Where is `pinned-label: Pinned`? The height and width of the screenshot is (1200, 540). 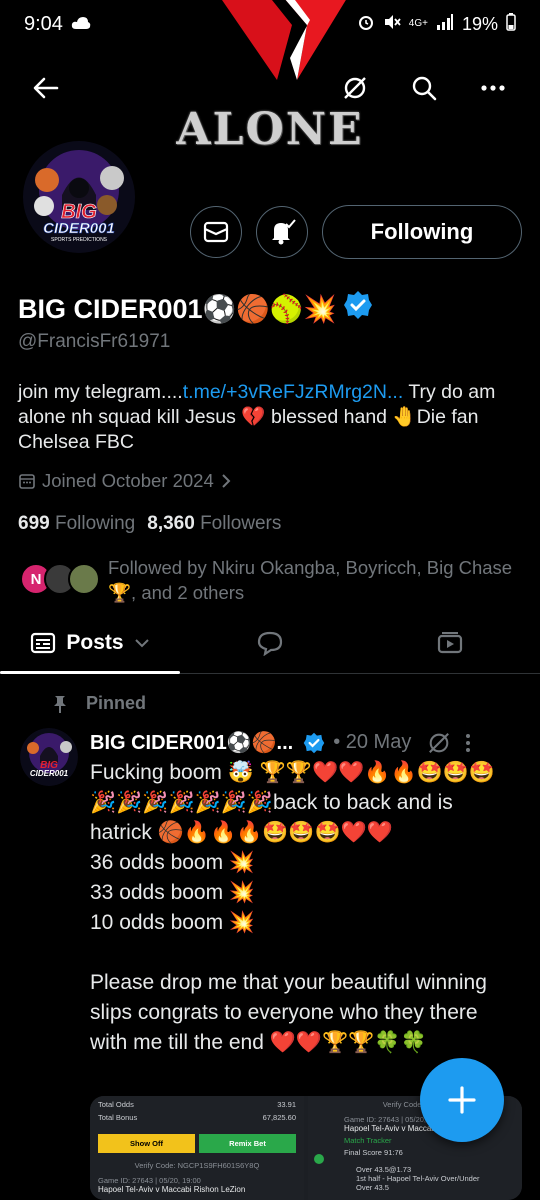 pinned-label: Pinned is located at coordinates (116, 703).